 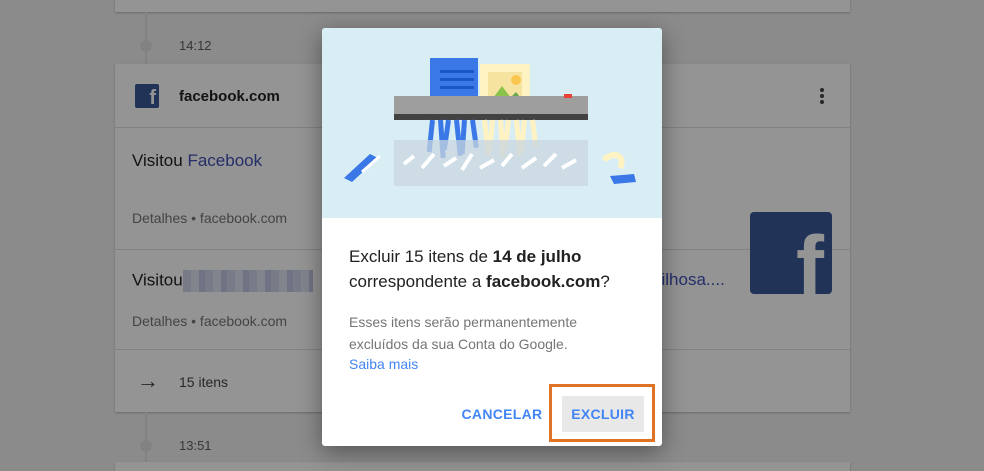 I want to click on title-text: ?, so click(x=605, y=281).